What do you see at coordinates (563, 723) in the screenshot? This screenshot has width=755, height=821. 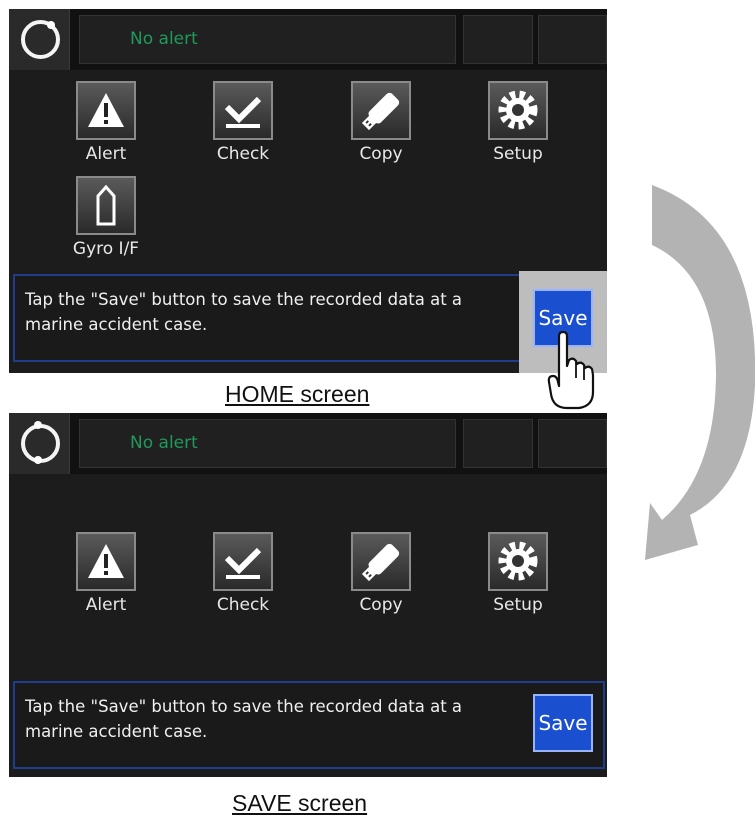 I see `save-button: Save` at bounding box center [563, 723].